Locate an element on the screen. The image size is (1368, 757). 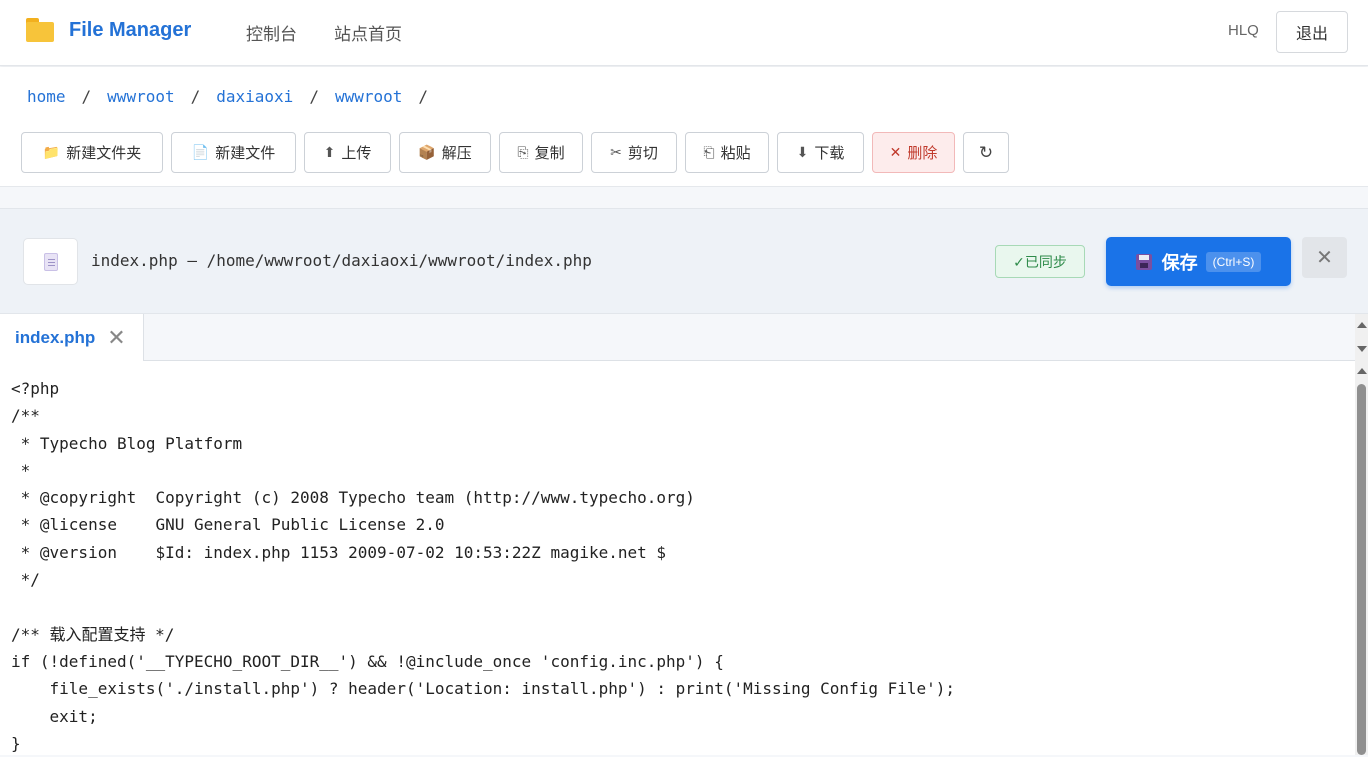
code-line: * Typecho Blog Platform is located at coordinates (127, 443).